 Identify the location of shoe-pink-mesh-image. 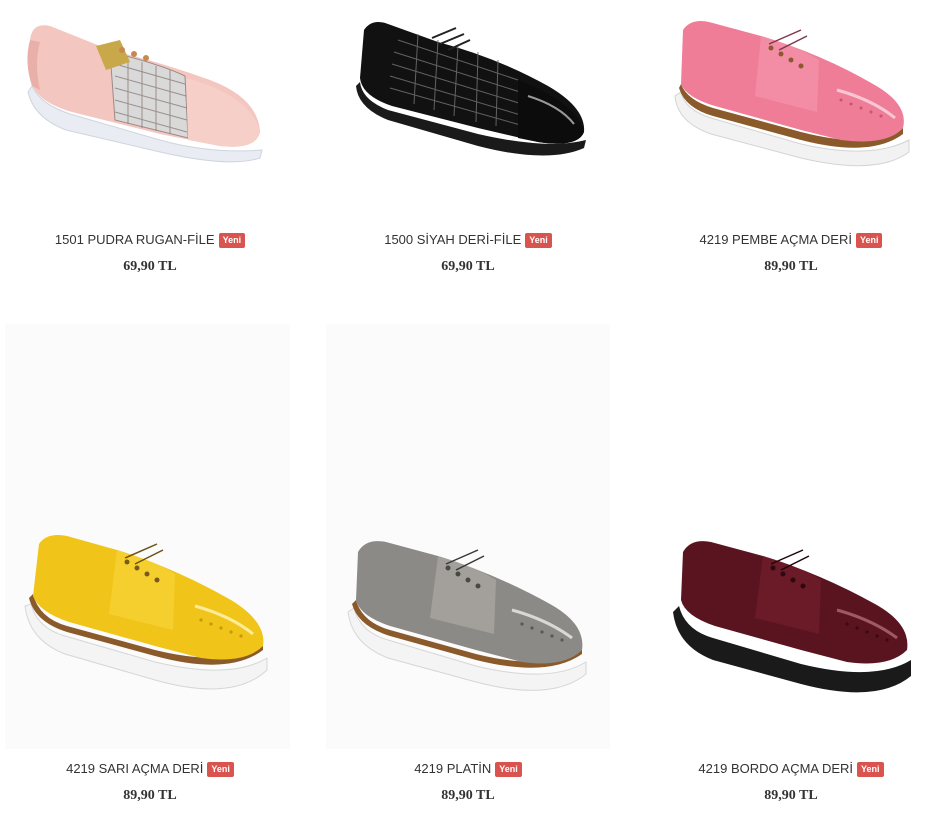
(150, 110).